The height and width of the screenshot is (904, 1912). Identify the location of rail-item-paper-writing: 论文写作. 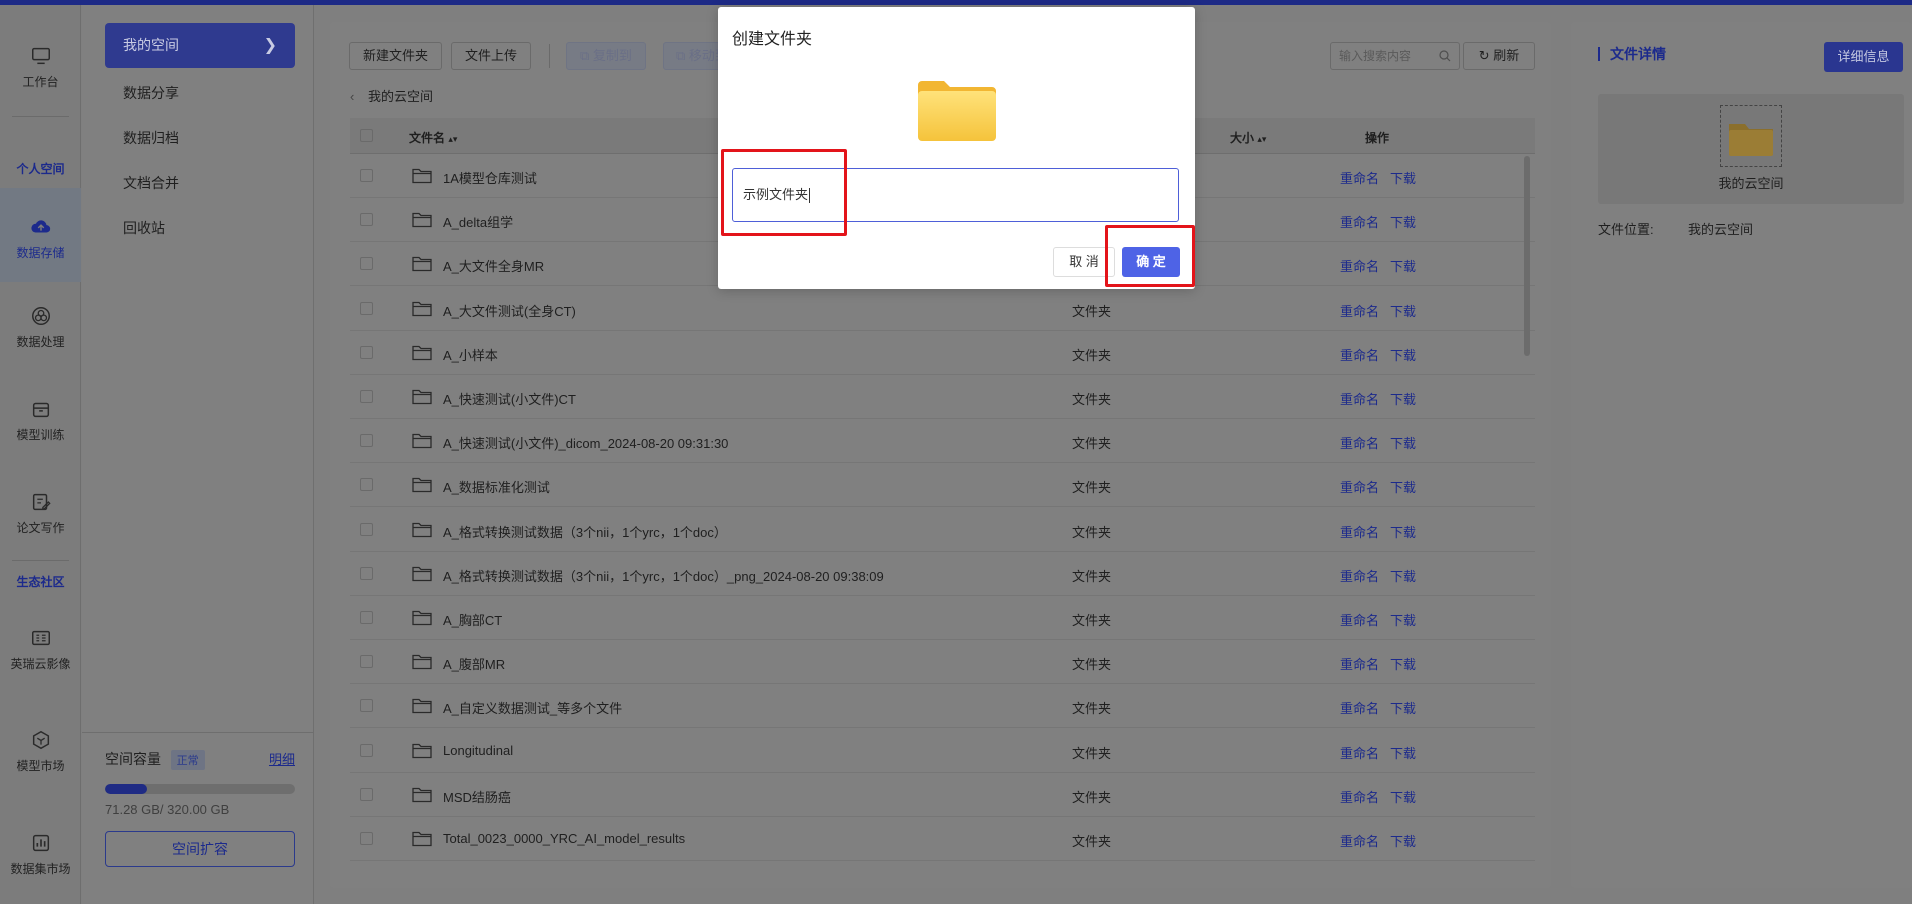
(40, 513).